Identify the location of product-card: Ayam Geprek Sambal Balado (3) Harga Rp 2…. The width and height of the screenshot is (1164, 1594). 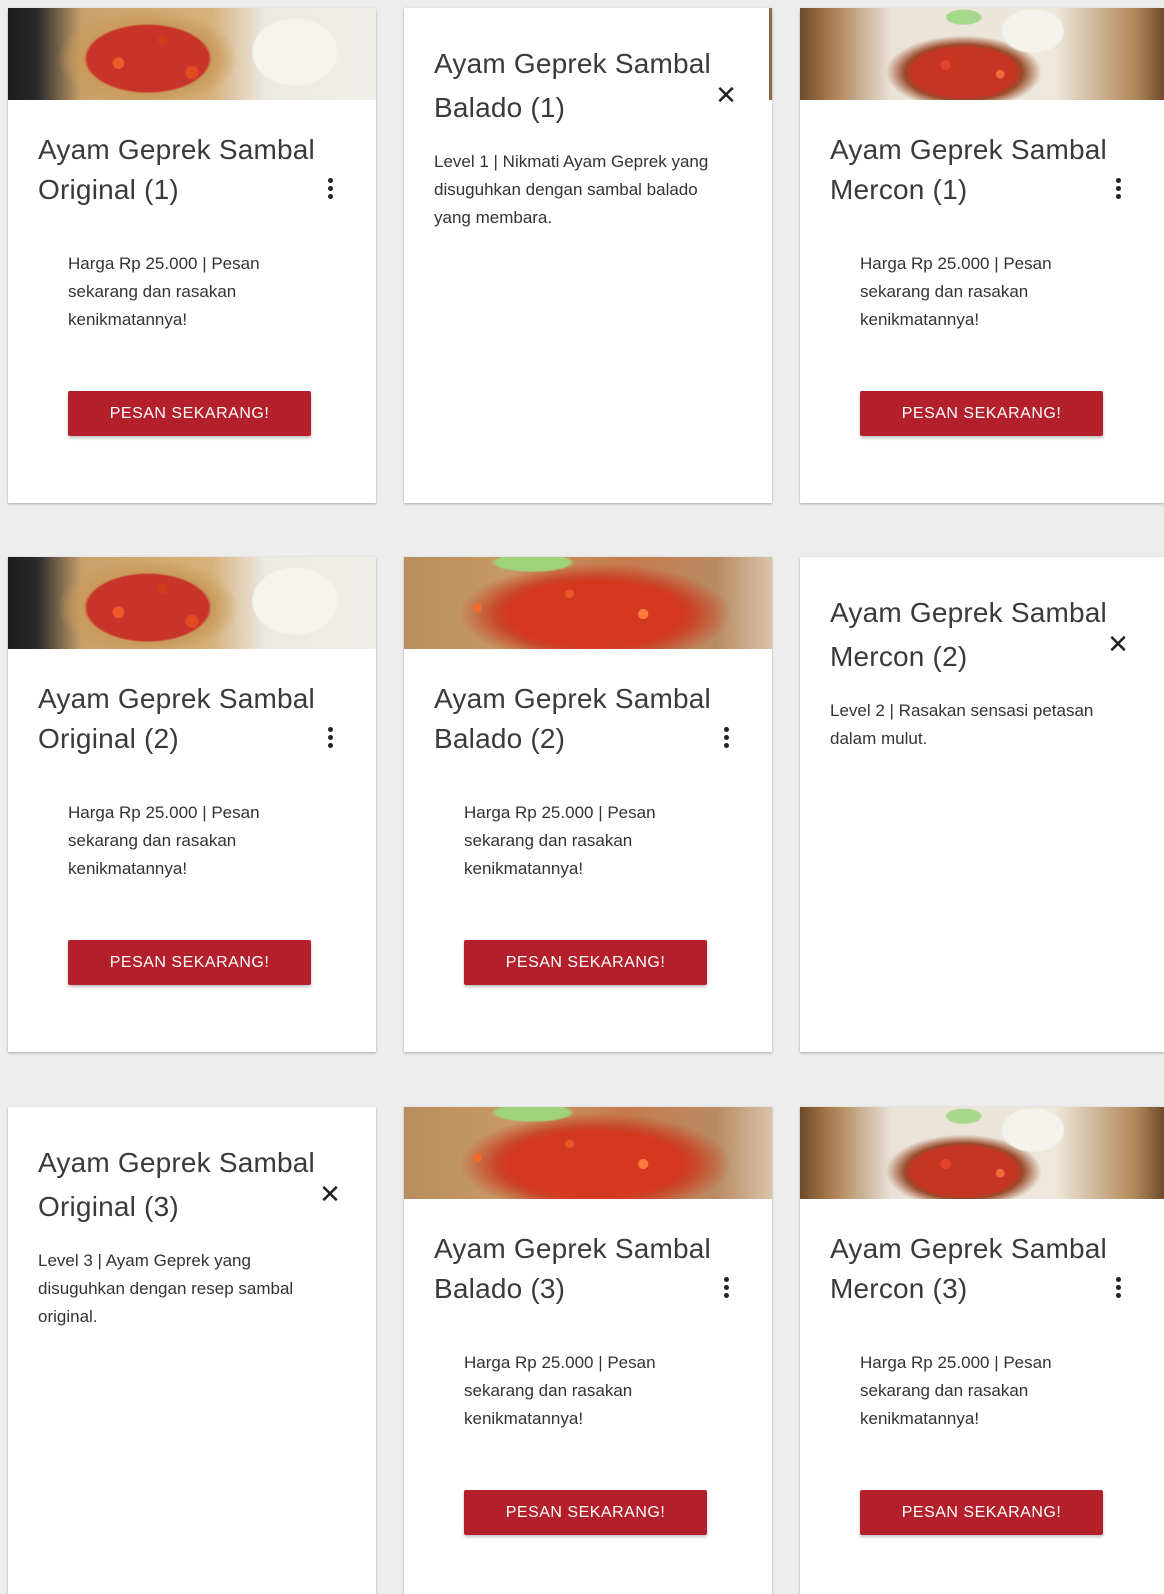
(588, 1350).